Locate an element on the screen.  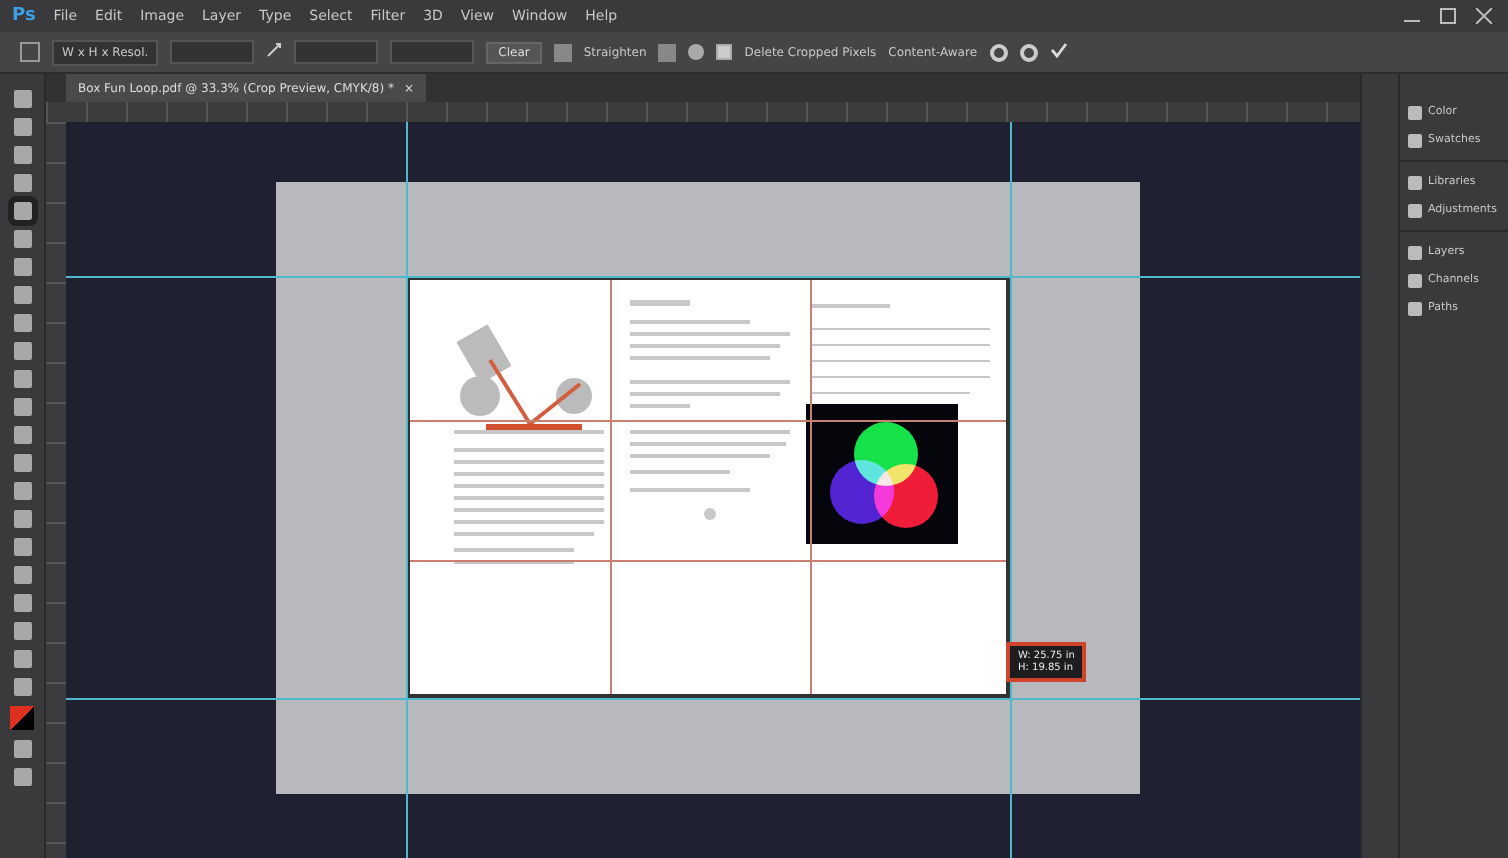
crop-tool-icon is located at coordinates (30, 52).